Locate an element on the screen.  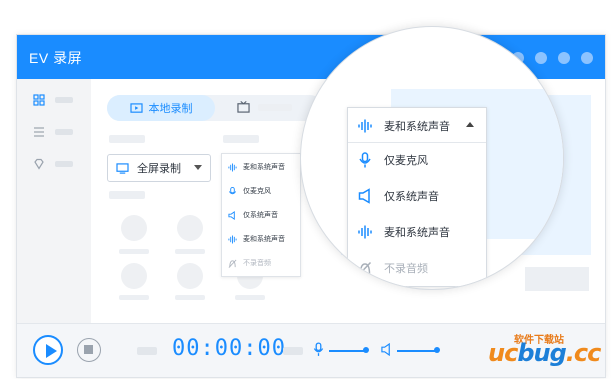
sidebar is located at coordinates (54, 201).